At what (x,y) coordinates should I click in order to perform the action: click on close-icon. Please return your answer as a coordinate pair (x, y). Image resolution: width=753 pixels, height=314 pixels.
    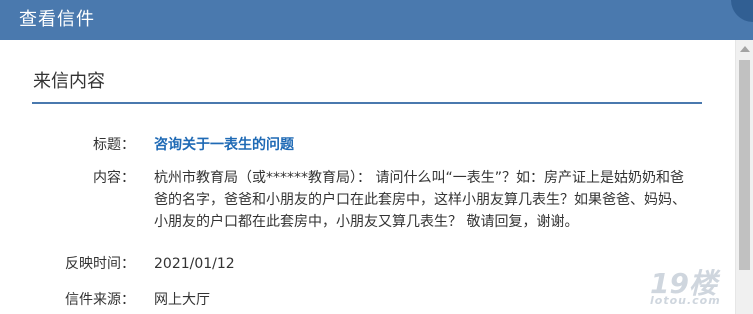
    Looking at the image, I should click on (742, 11).